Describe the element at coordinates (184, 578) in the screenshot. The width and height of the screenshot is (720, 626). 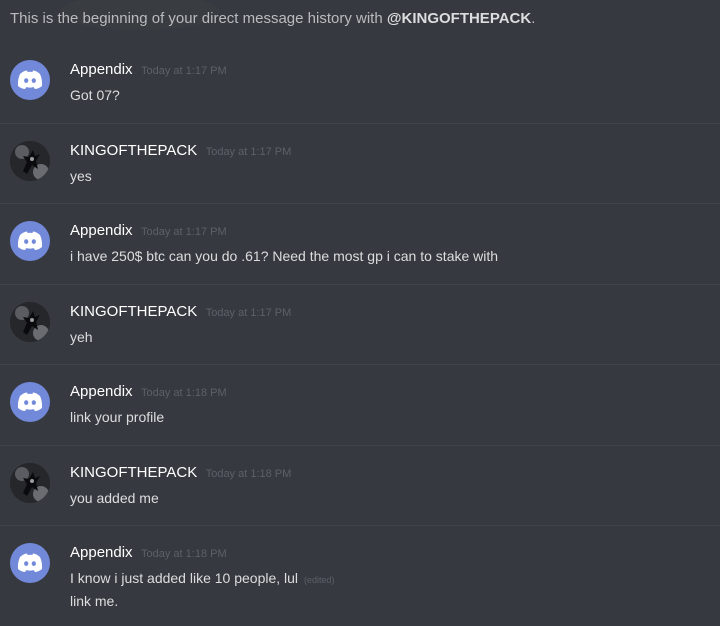
I see `message-line-text: I know i just added like 10 people, lul` at that location.